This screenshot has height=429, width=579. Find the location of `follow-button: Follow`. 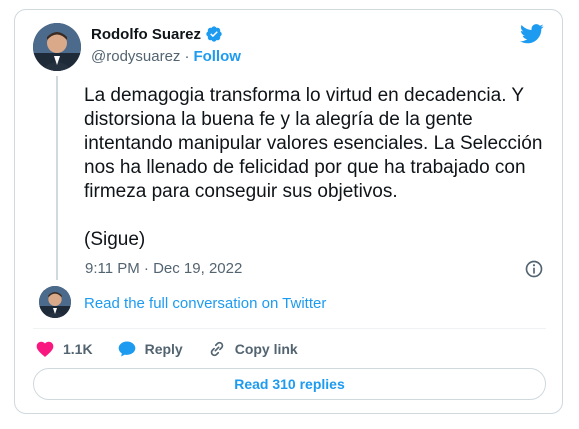

follow-button: Follow is located at coordinates (217, 56).